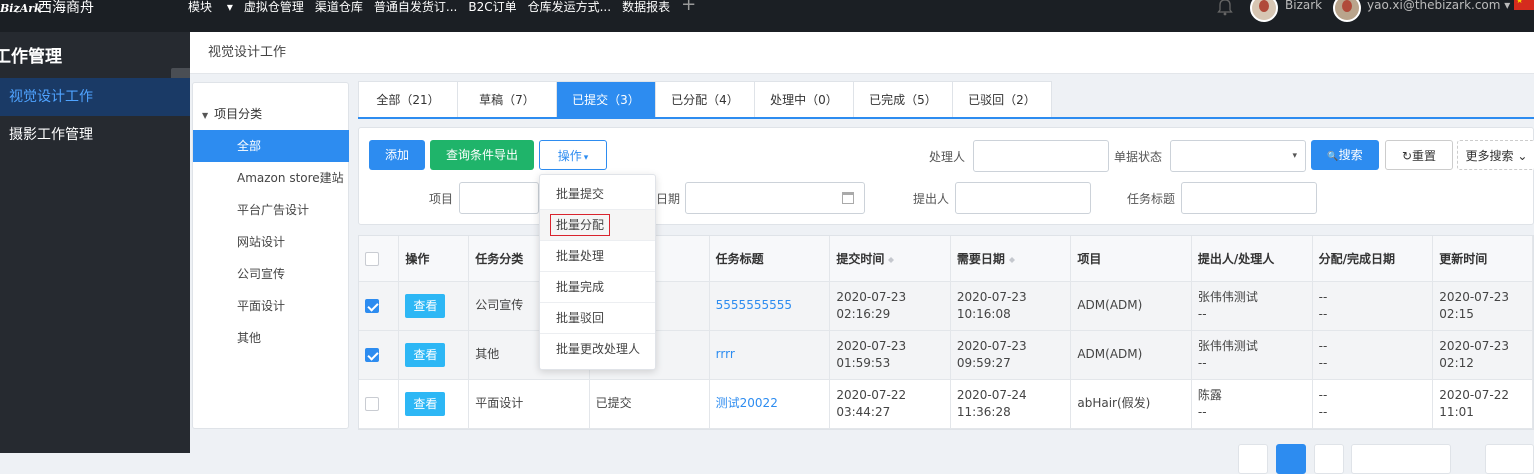 Image resolution: width=1534 pixels, height=474 pixels. I want to click on tree-item-company: 公司宣传, so click(271, 274).